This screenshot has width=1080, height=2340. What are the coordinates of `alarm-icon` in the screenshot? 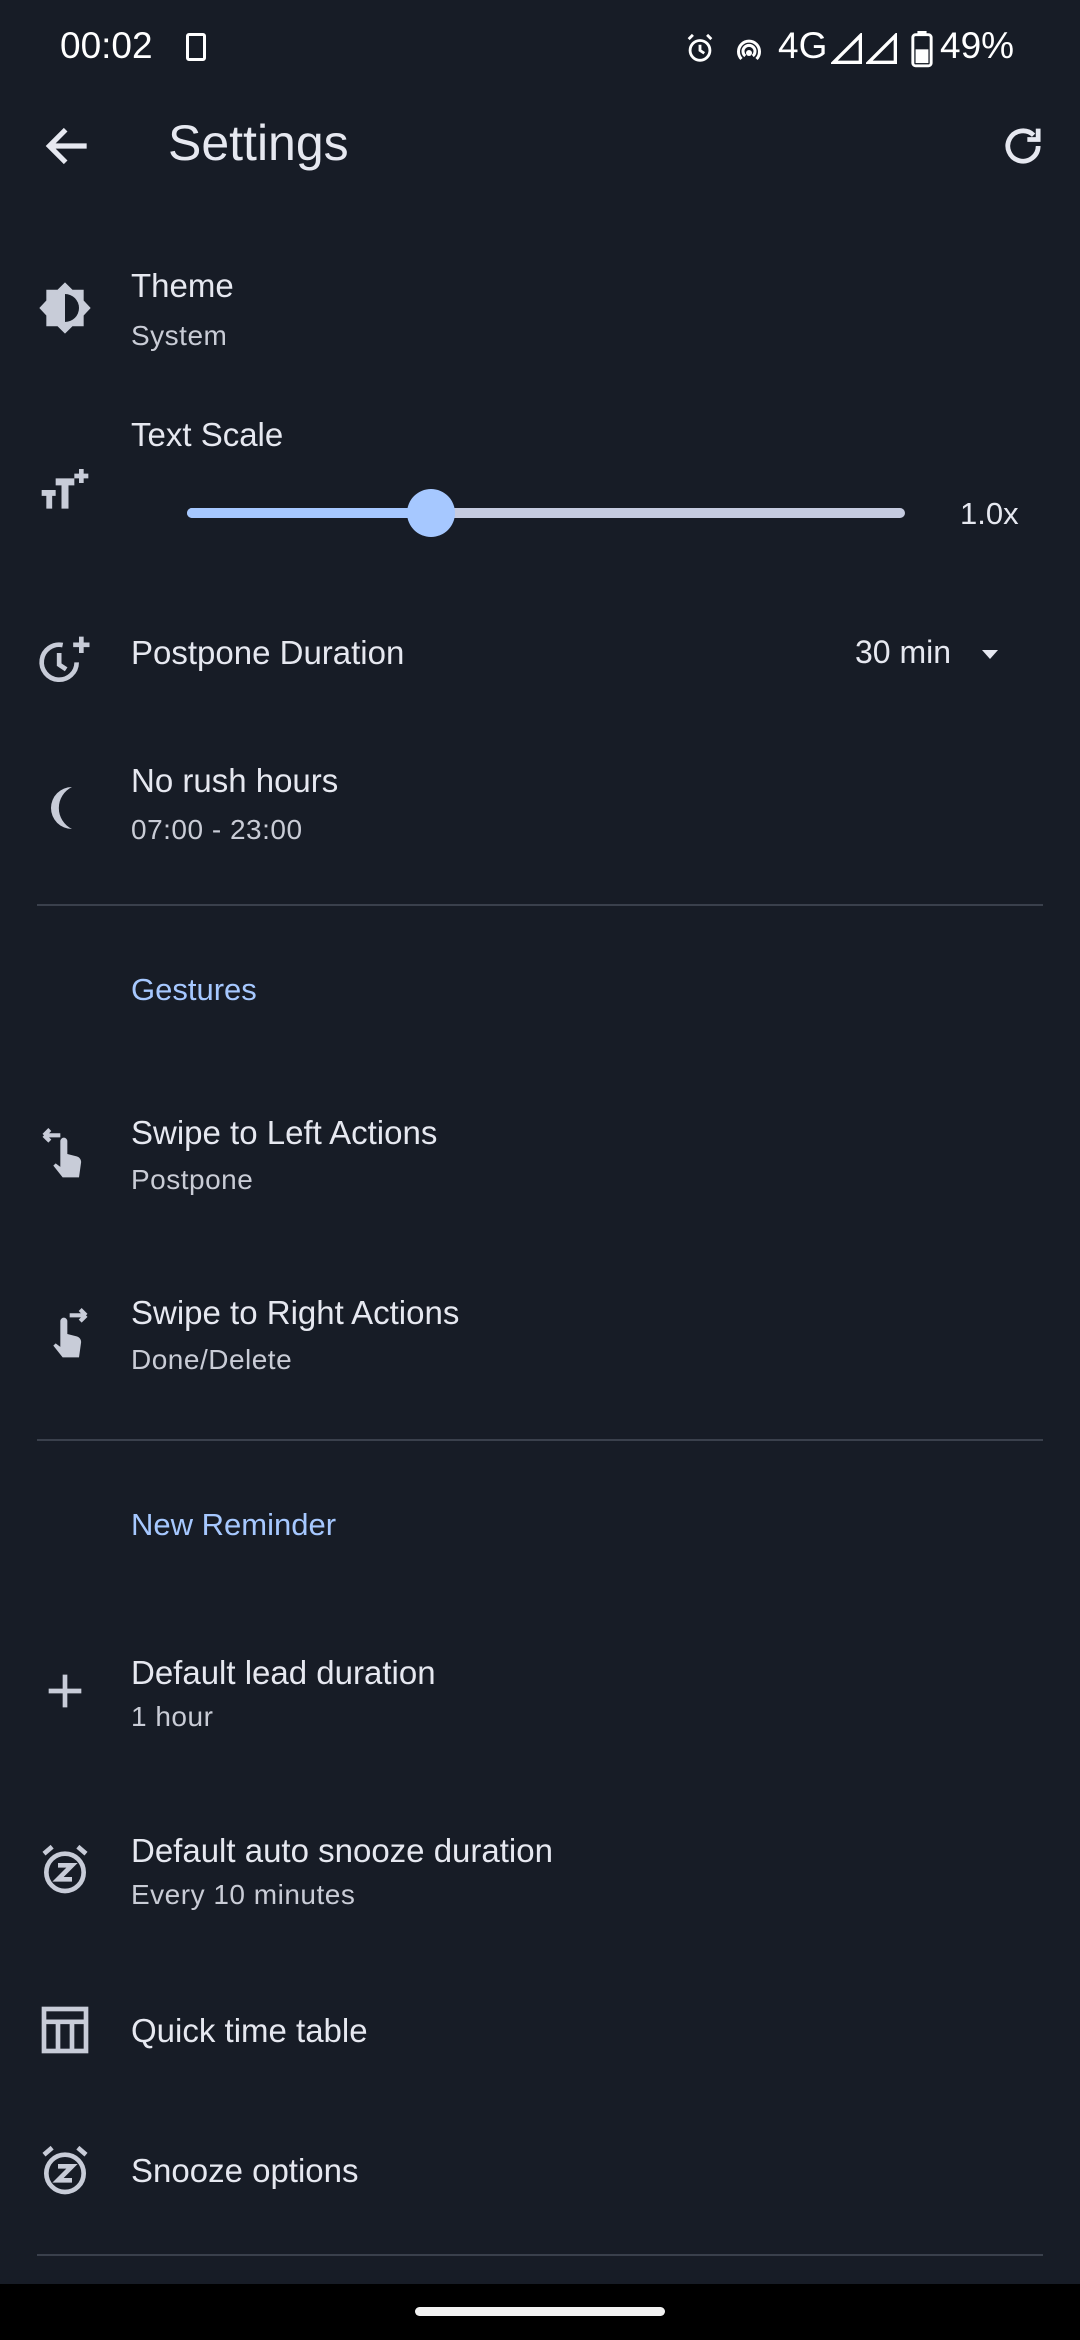 It's located at (700, 49).